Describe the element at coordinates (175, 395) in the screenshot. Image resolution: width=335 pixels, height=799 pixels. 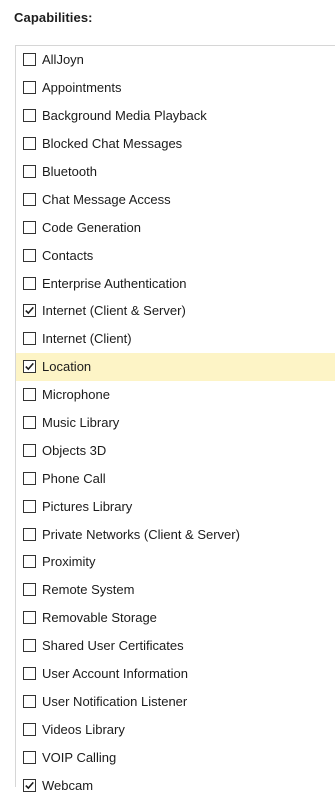
I see `capability-item-microphone: Microphone` at that location.